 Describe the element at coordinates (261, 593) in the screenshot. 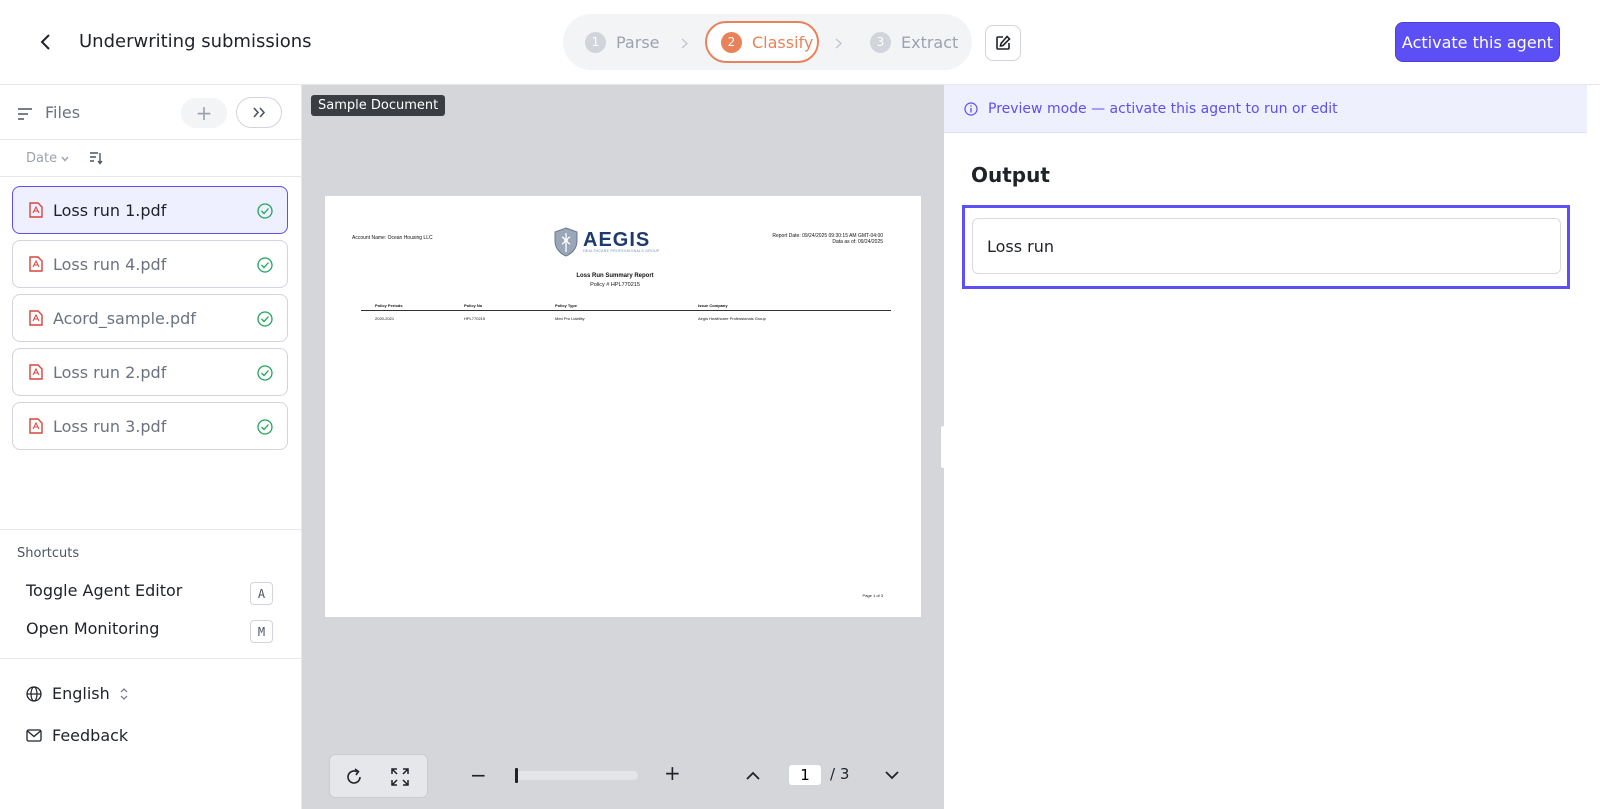

I see `shortcut-key: A` at that location.